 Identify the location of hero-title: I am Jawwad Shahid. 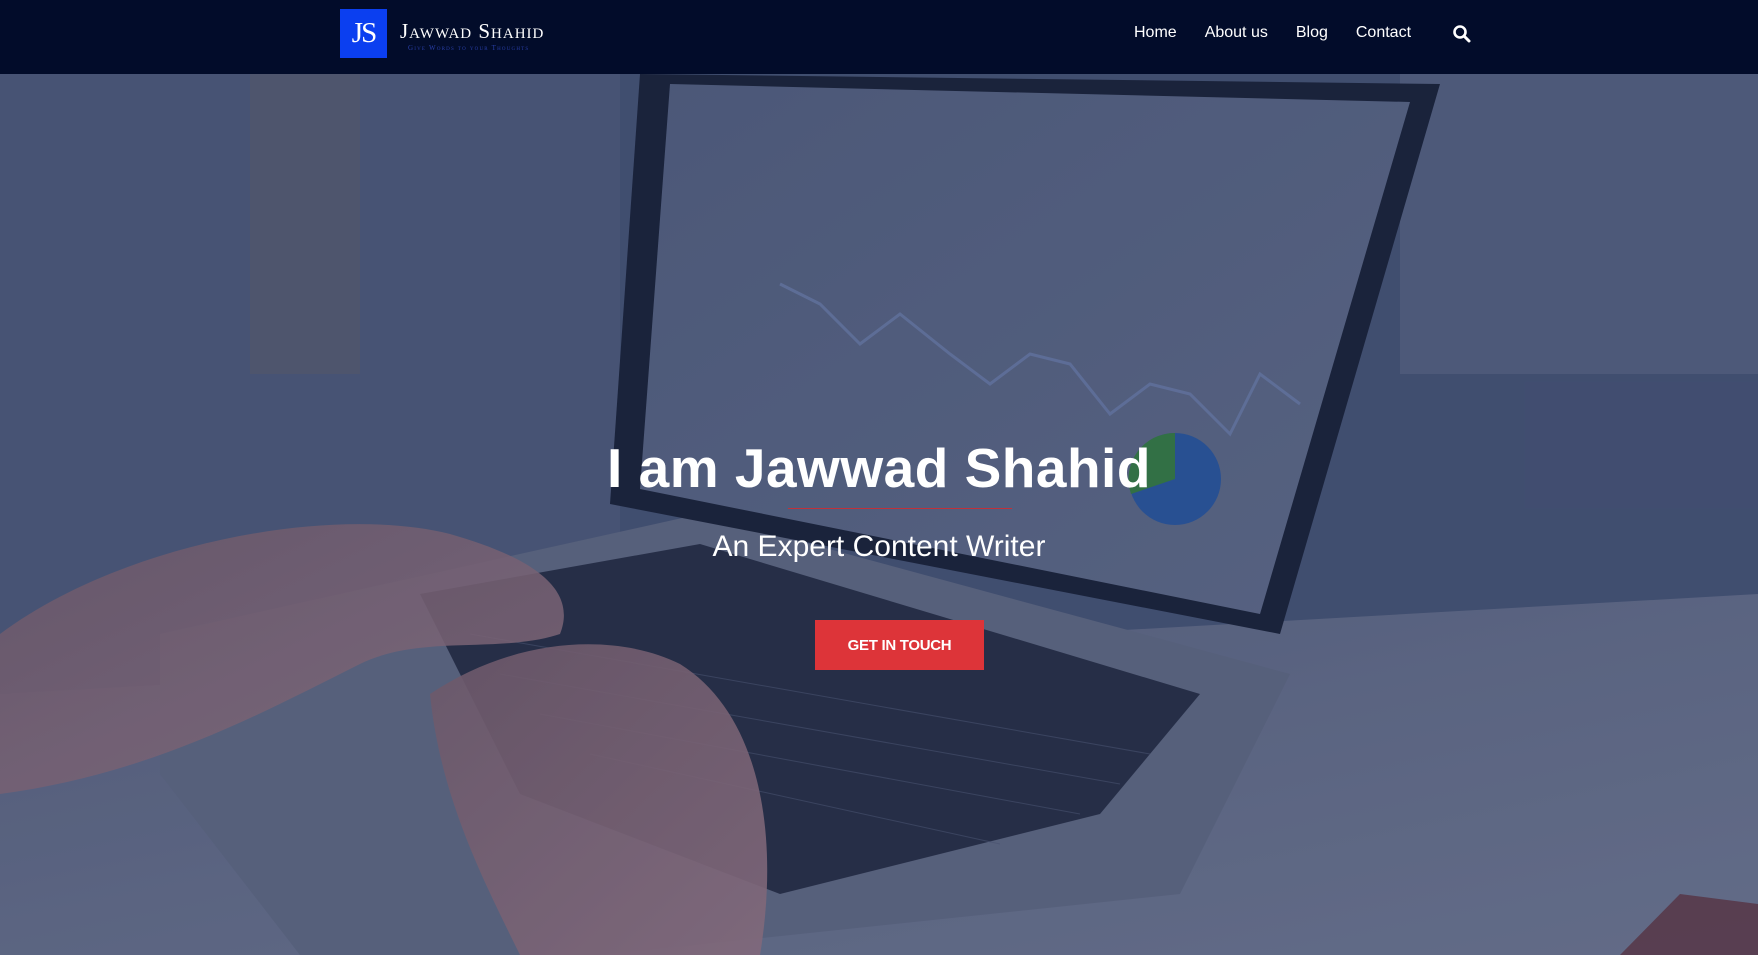
(879, 468).